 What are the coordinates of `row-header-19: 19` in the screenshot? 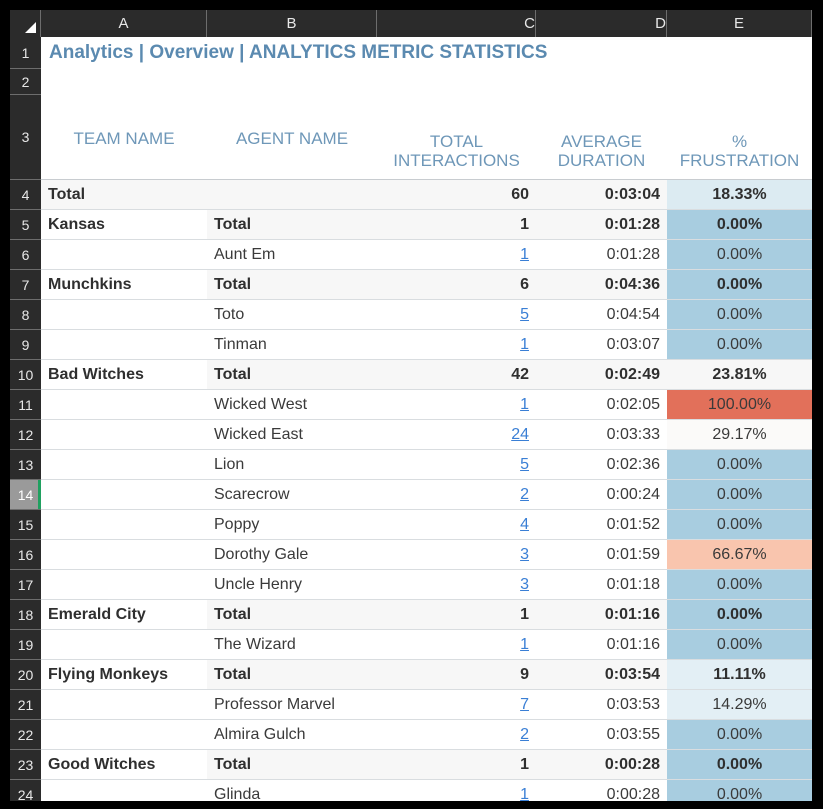 It's located at (25, 645).